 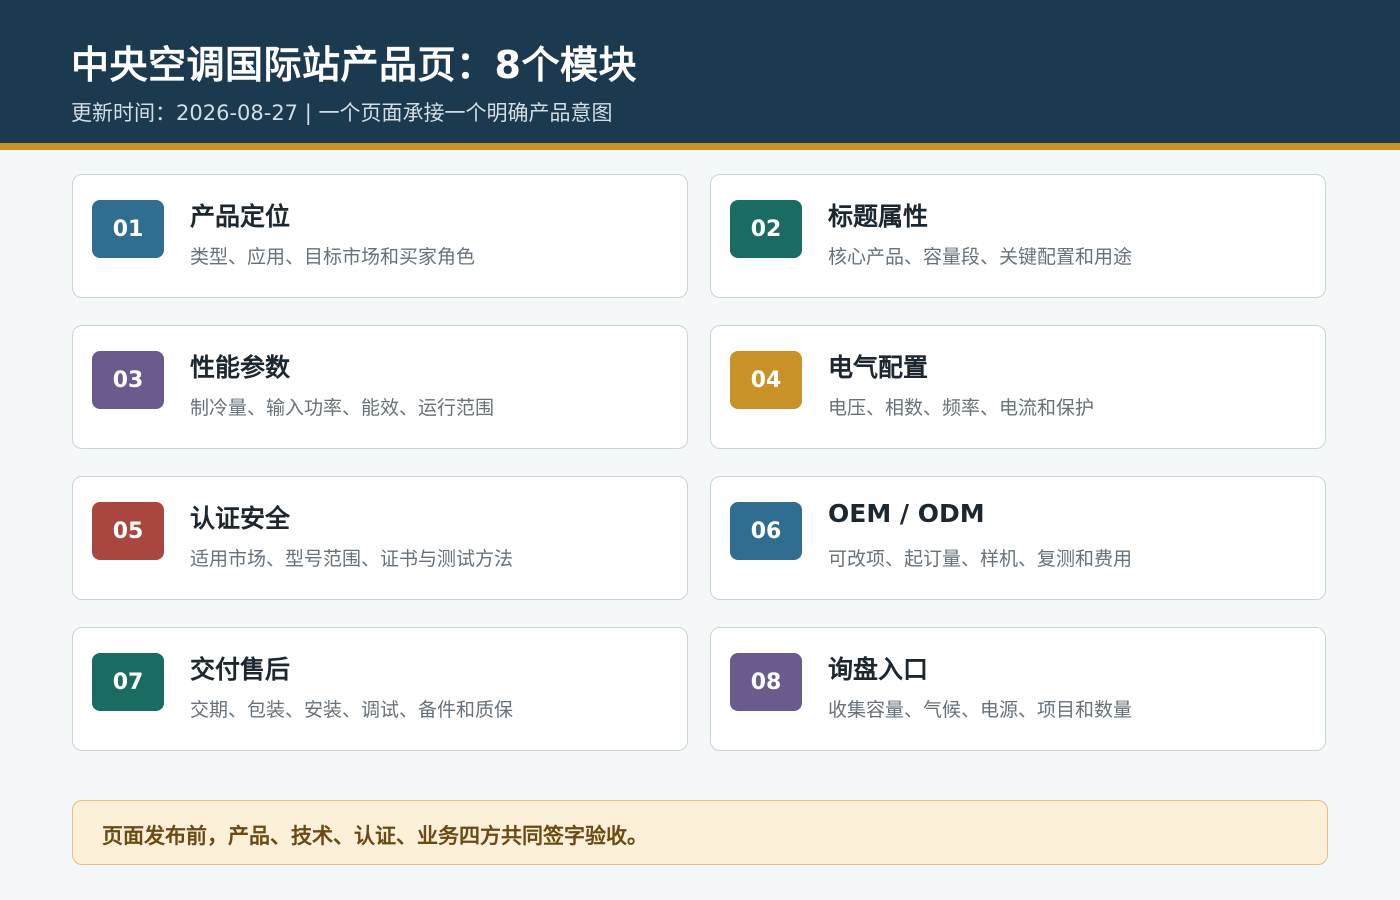 What do you see at coordinates (878, 669) in the screenshot?
I see `module-title: 询盘入口` at bounding box center [878, 669].